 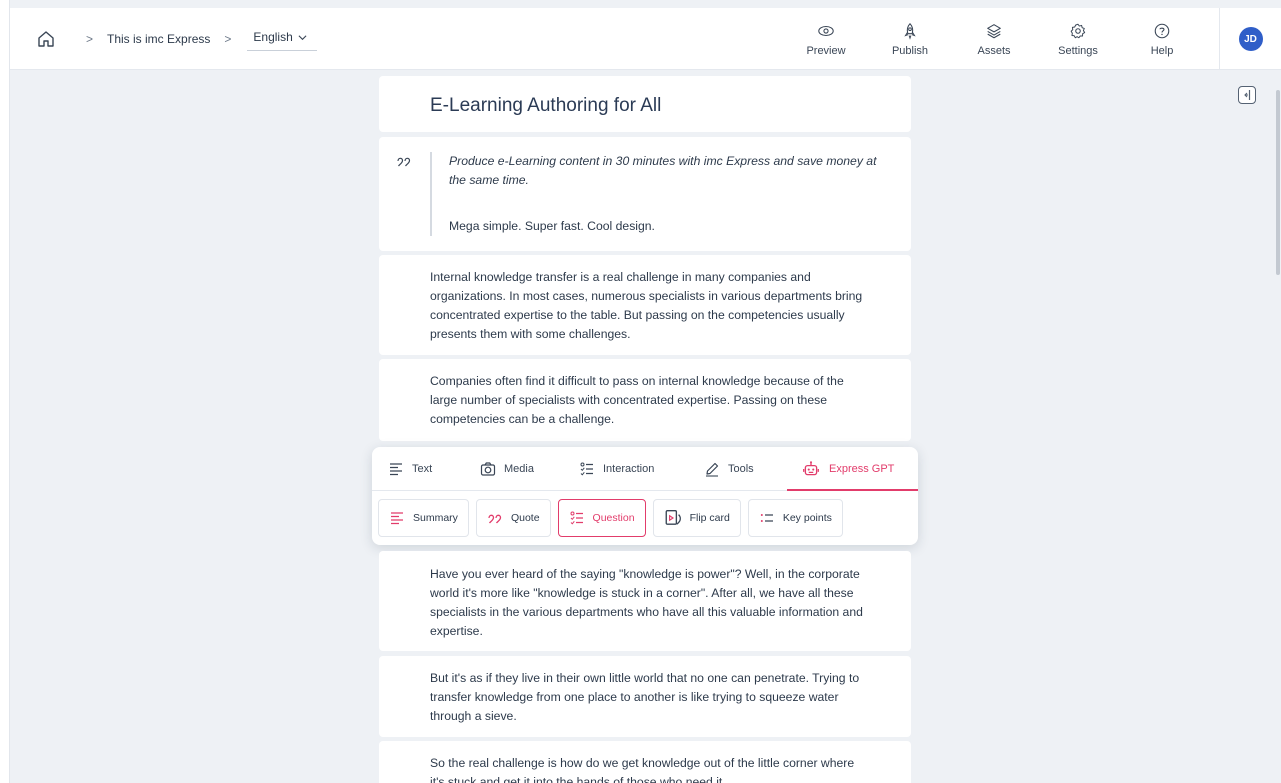 I want to click on scrollbar, so click(x=1278, y=182).